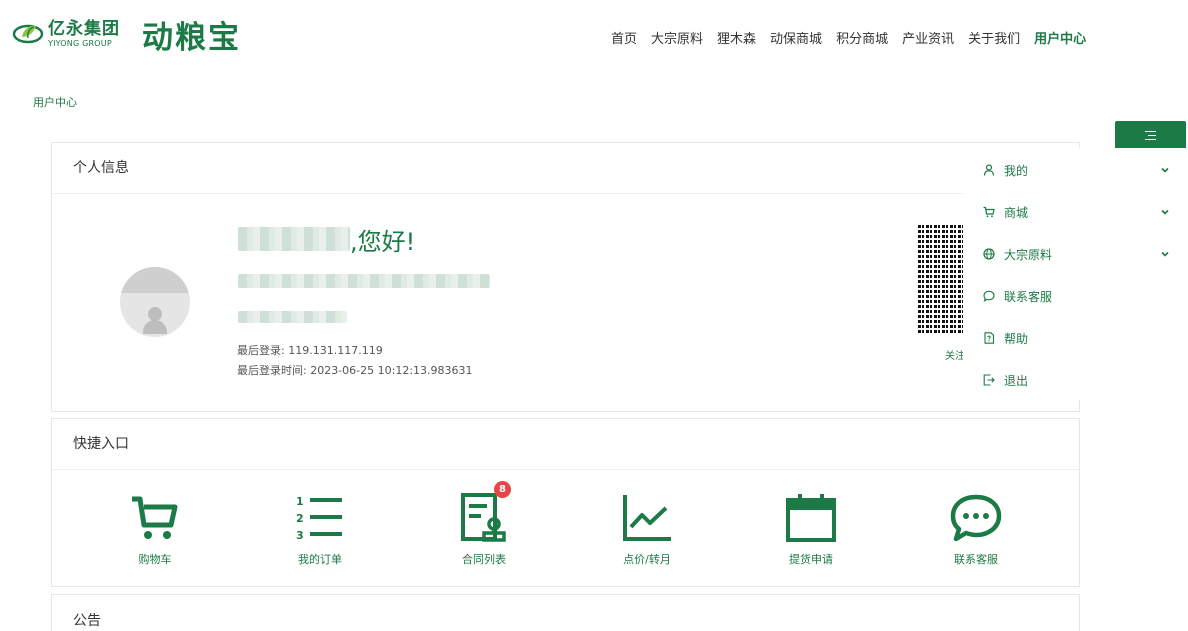 Image resolution: width=1188 pixels, height=631 pixels. Describe the element at coordinates (155, 302) in the screenshot. I see `avatar` at that location.